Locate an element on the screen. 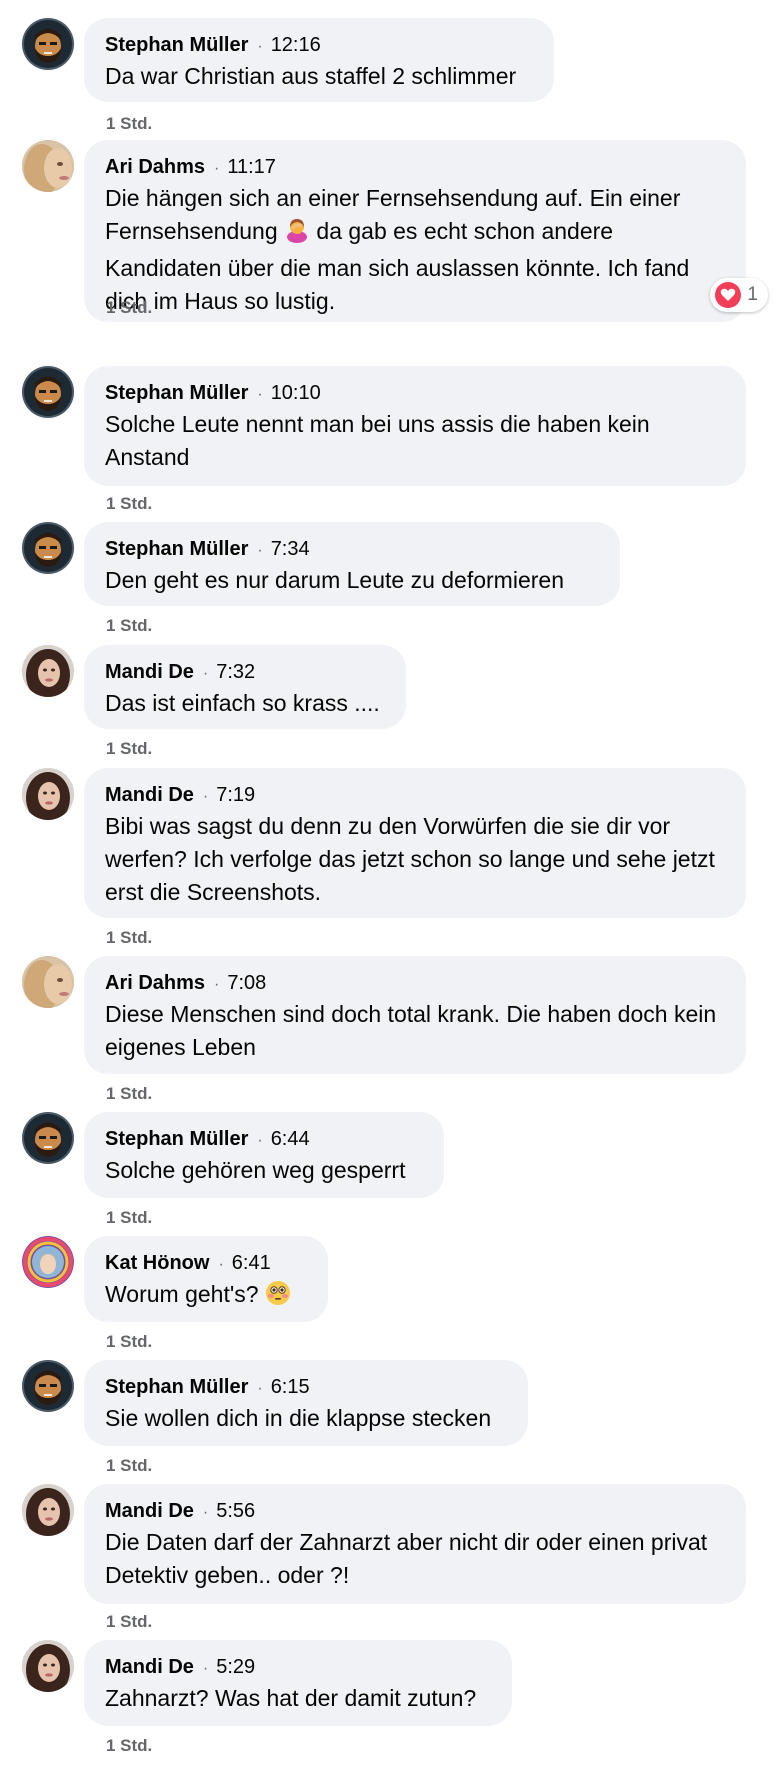  comment-text: Da war Christian aus staffel 2 schlimmer is located at coordinates (311, 76).